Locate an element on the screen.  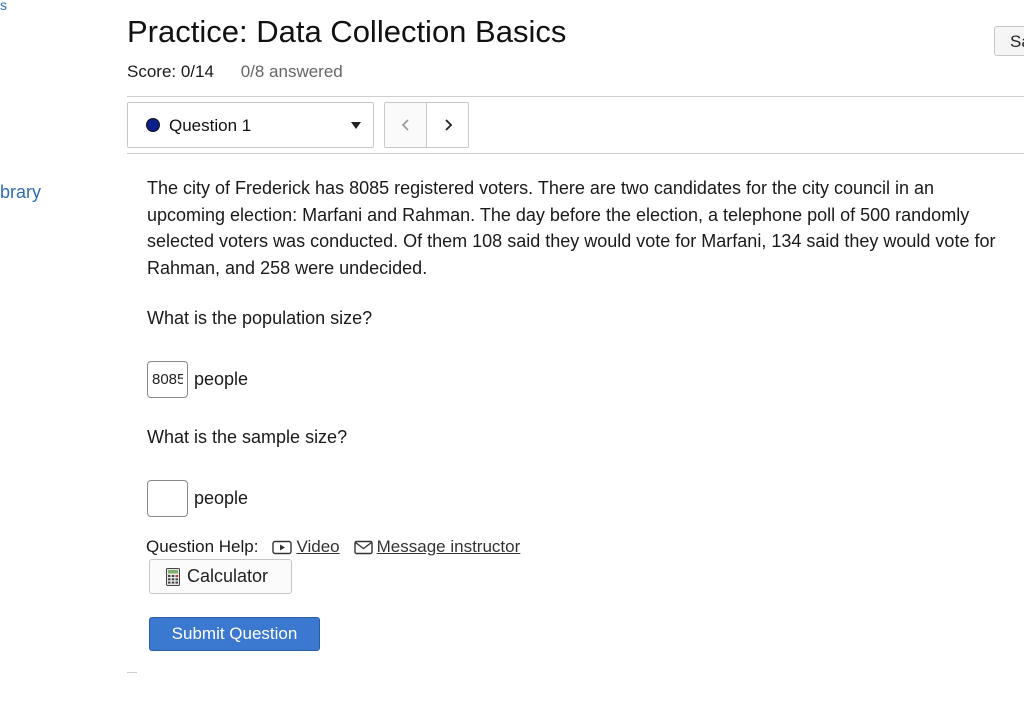
sidebar-library-link: brary is located at coordinates (20, 192).